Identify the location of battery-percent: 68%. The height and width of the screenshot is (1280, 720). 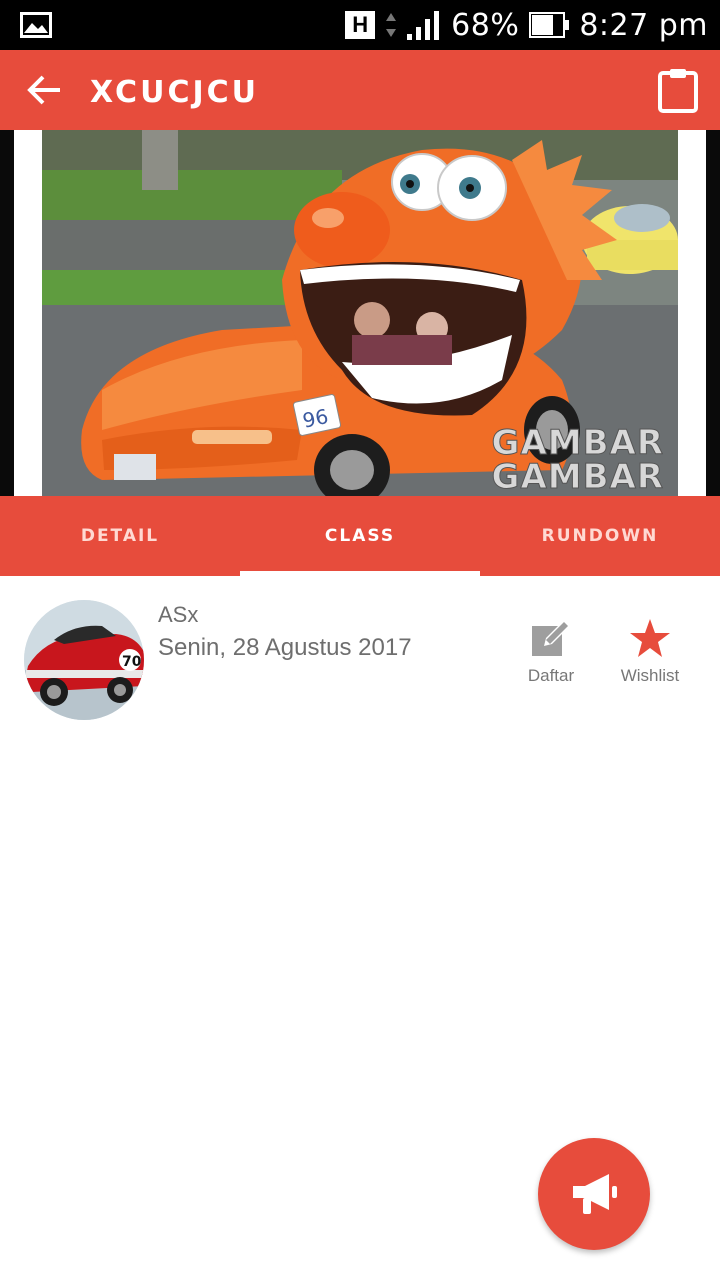
(485, 25).